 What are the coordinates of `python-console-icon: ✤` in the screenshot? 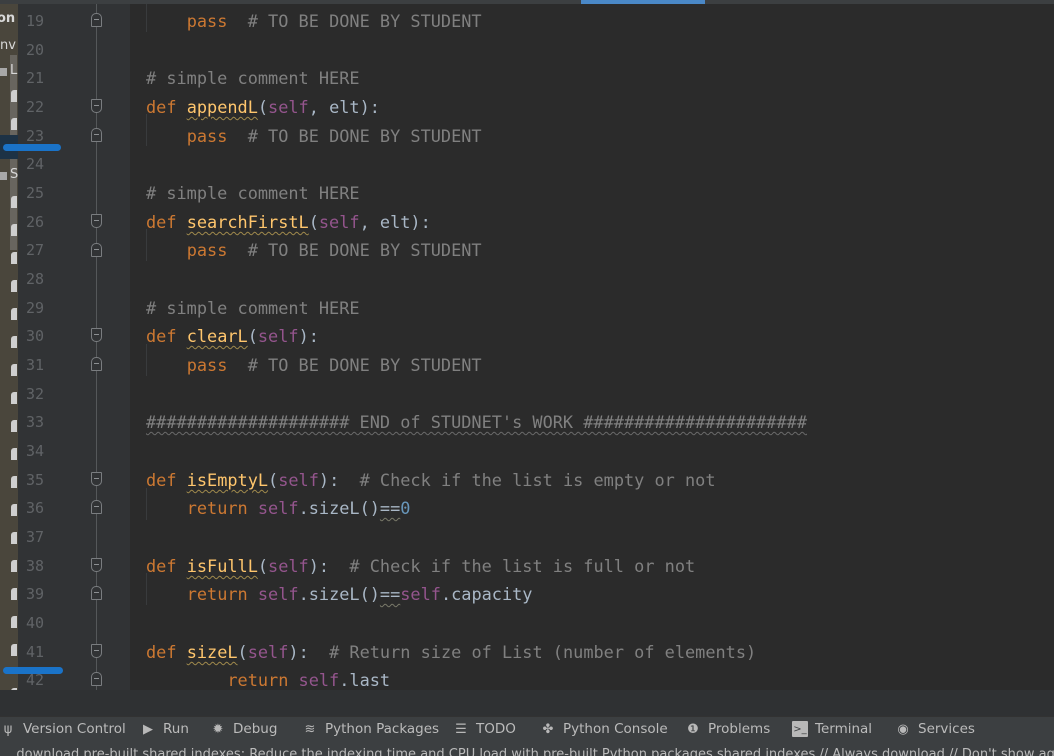 It's located at (548, 729).